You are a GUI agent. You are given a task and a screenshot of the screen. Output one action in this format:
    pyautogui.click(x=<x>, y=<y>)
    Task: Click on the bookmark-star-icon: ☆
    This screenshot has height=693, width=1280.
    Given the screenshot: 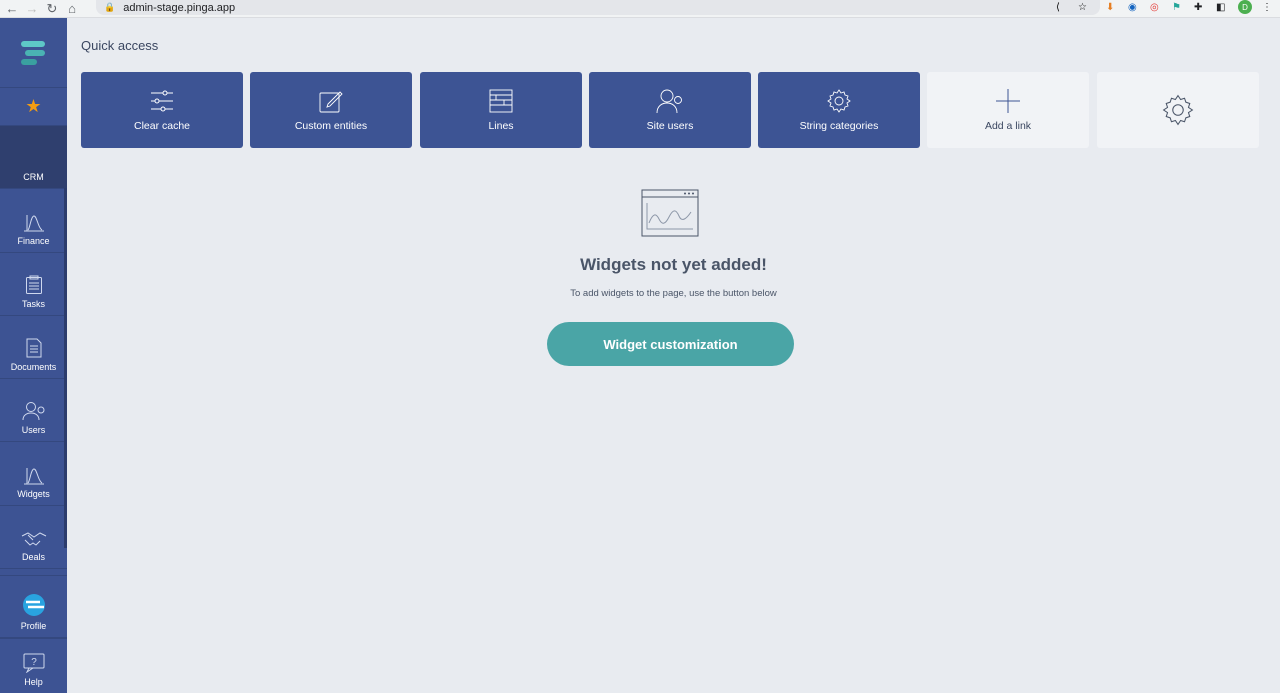 What is the action you would take?
    pyautogui.click(x=1082, y=7)
    